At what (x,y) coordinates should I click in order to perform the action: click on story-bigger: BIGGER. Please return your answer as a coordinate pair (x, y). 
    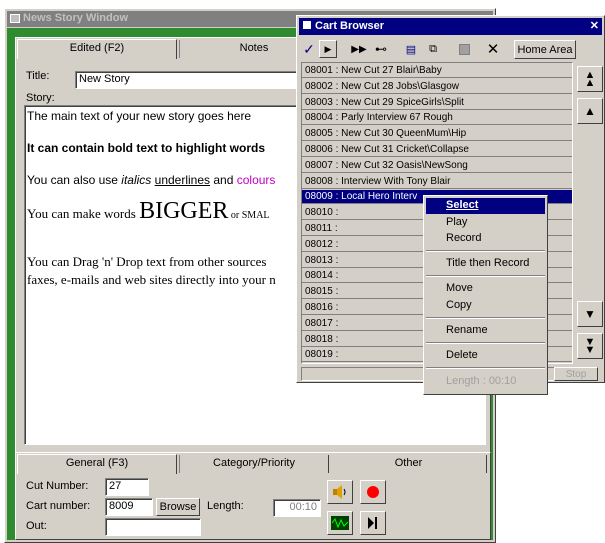
    Looking at the image, I should click on (184, 211).